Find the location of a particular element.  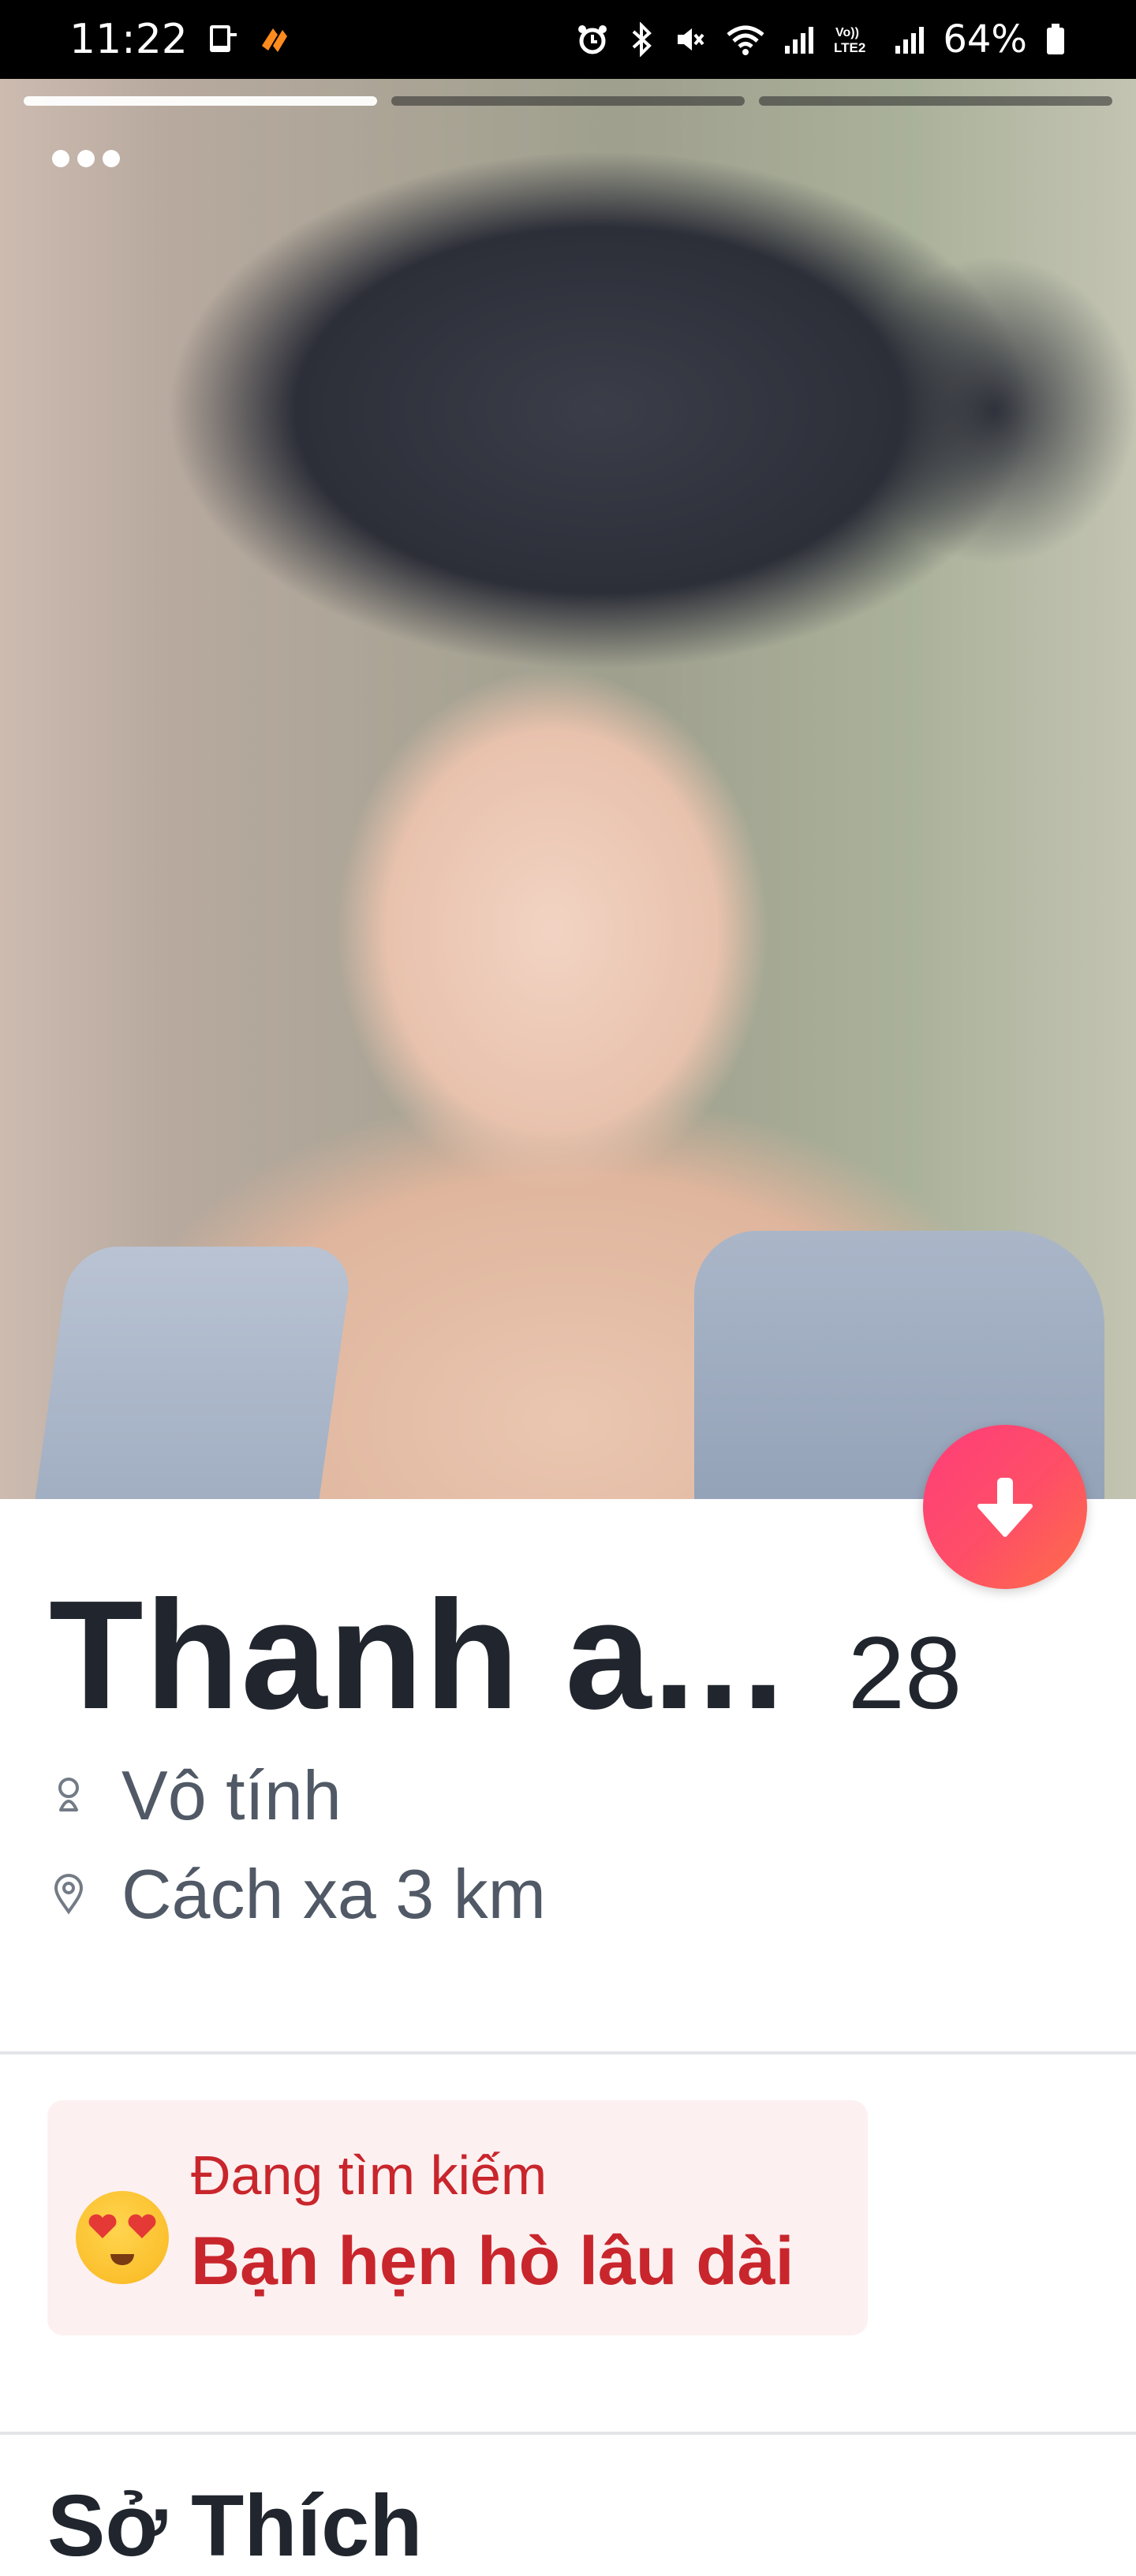

bluetooth-icon is located at coordinates (641, 39).